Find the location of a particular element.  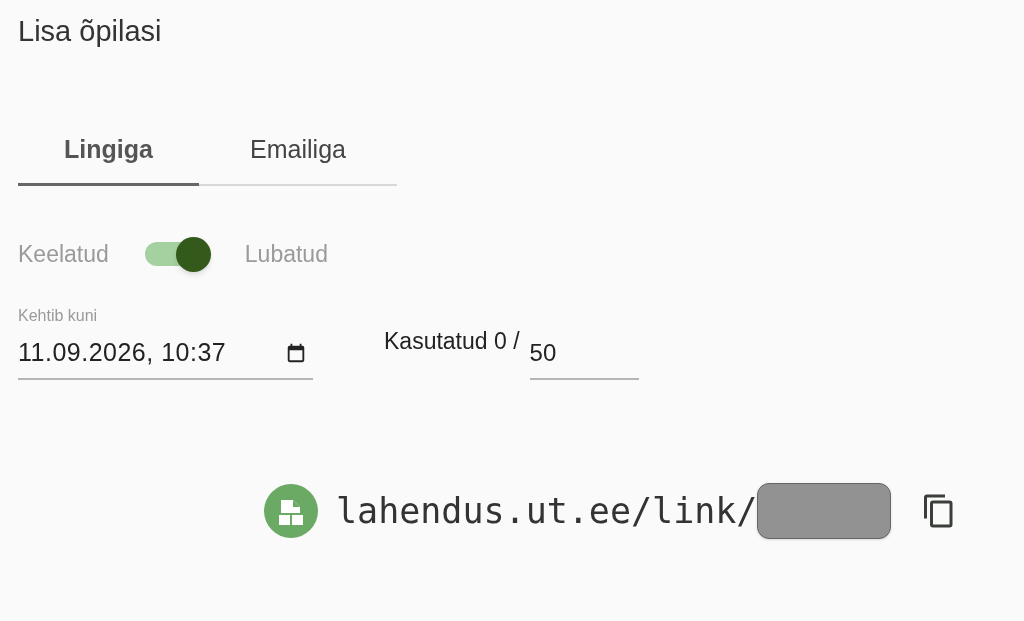

toggle-on-label: Lubatud is located at coordinates (286, 254).